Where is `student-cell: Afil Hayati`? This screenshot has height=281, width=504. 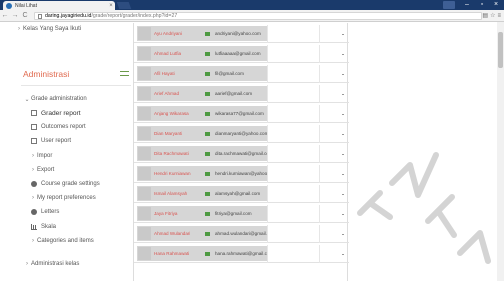
student-cell: Afil Hayati is located at coordinates (170, 73).